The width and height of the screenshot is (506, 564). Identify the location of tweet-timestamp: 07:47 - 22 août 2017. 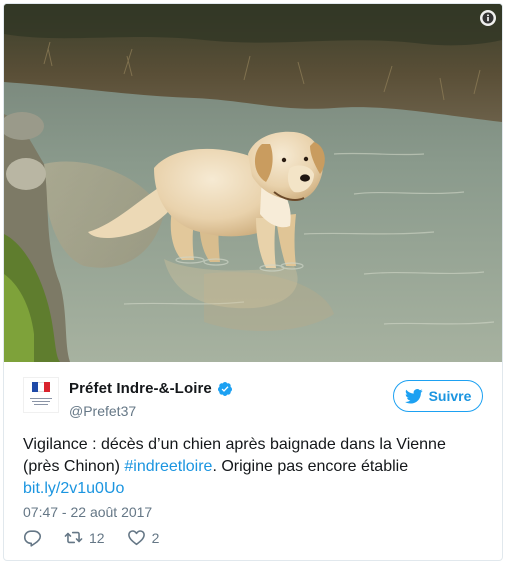
(87, 512).